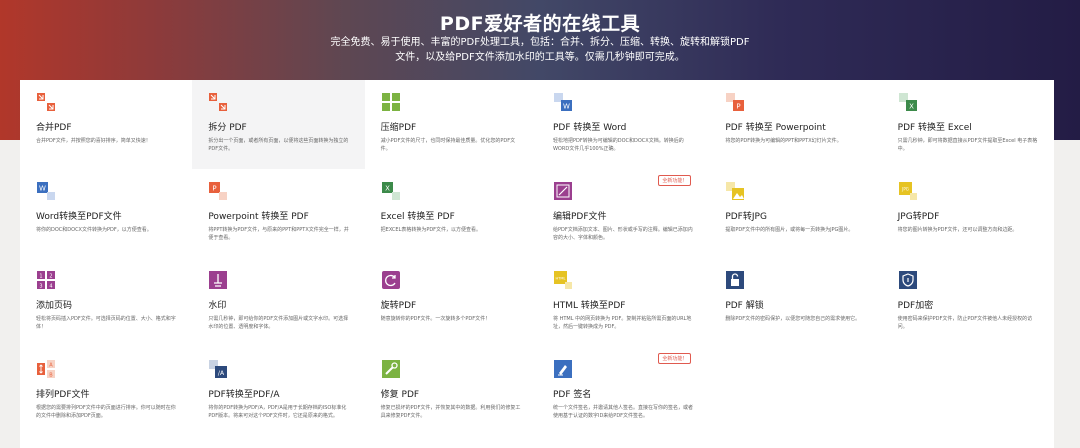 The height and width of the screenshot is (448, 1080). Describe the element at coordinates (589, 306) in the screenshot. I see `tool-title: HTML 转换至PDF` at that location.